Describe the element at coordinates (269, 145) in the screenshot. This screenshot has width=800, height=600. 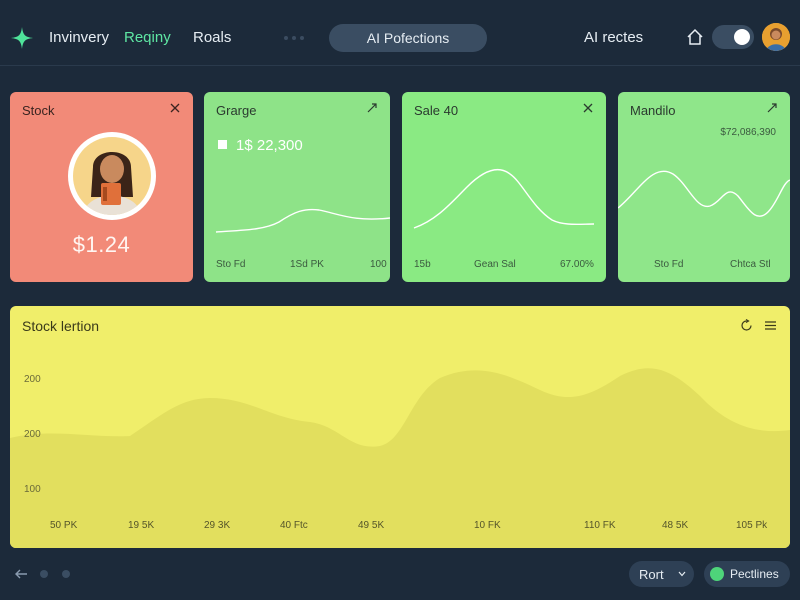
I see `garage-value: 1$ 22,300` at that location.